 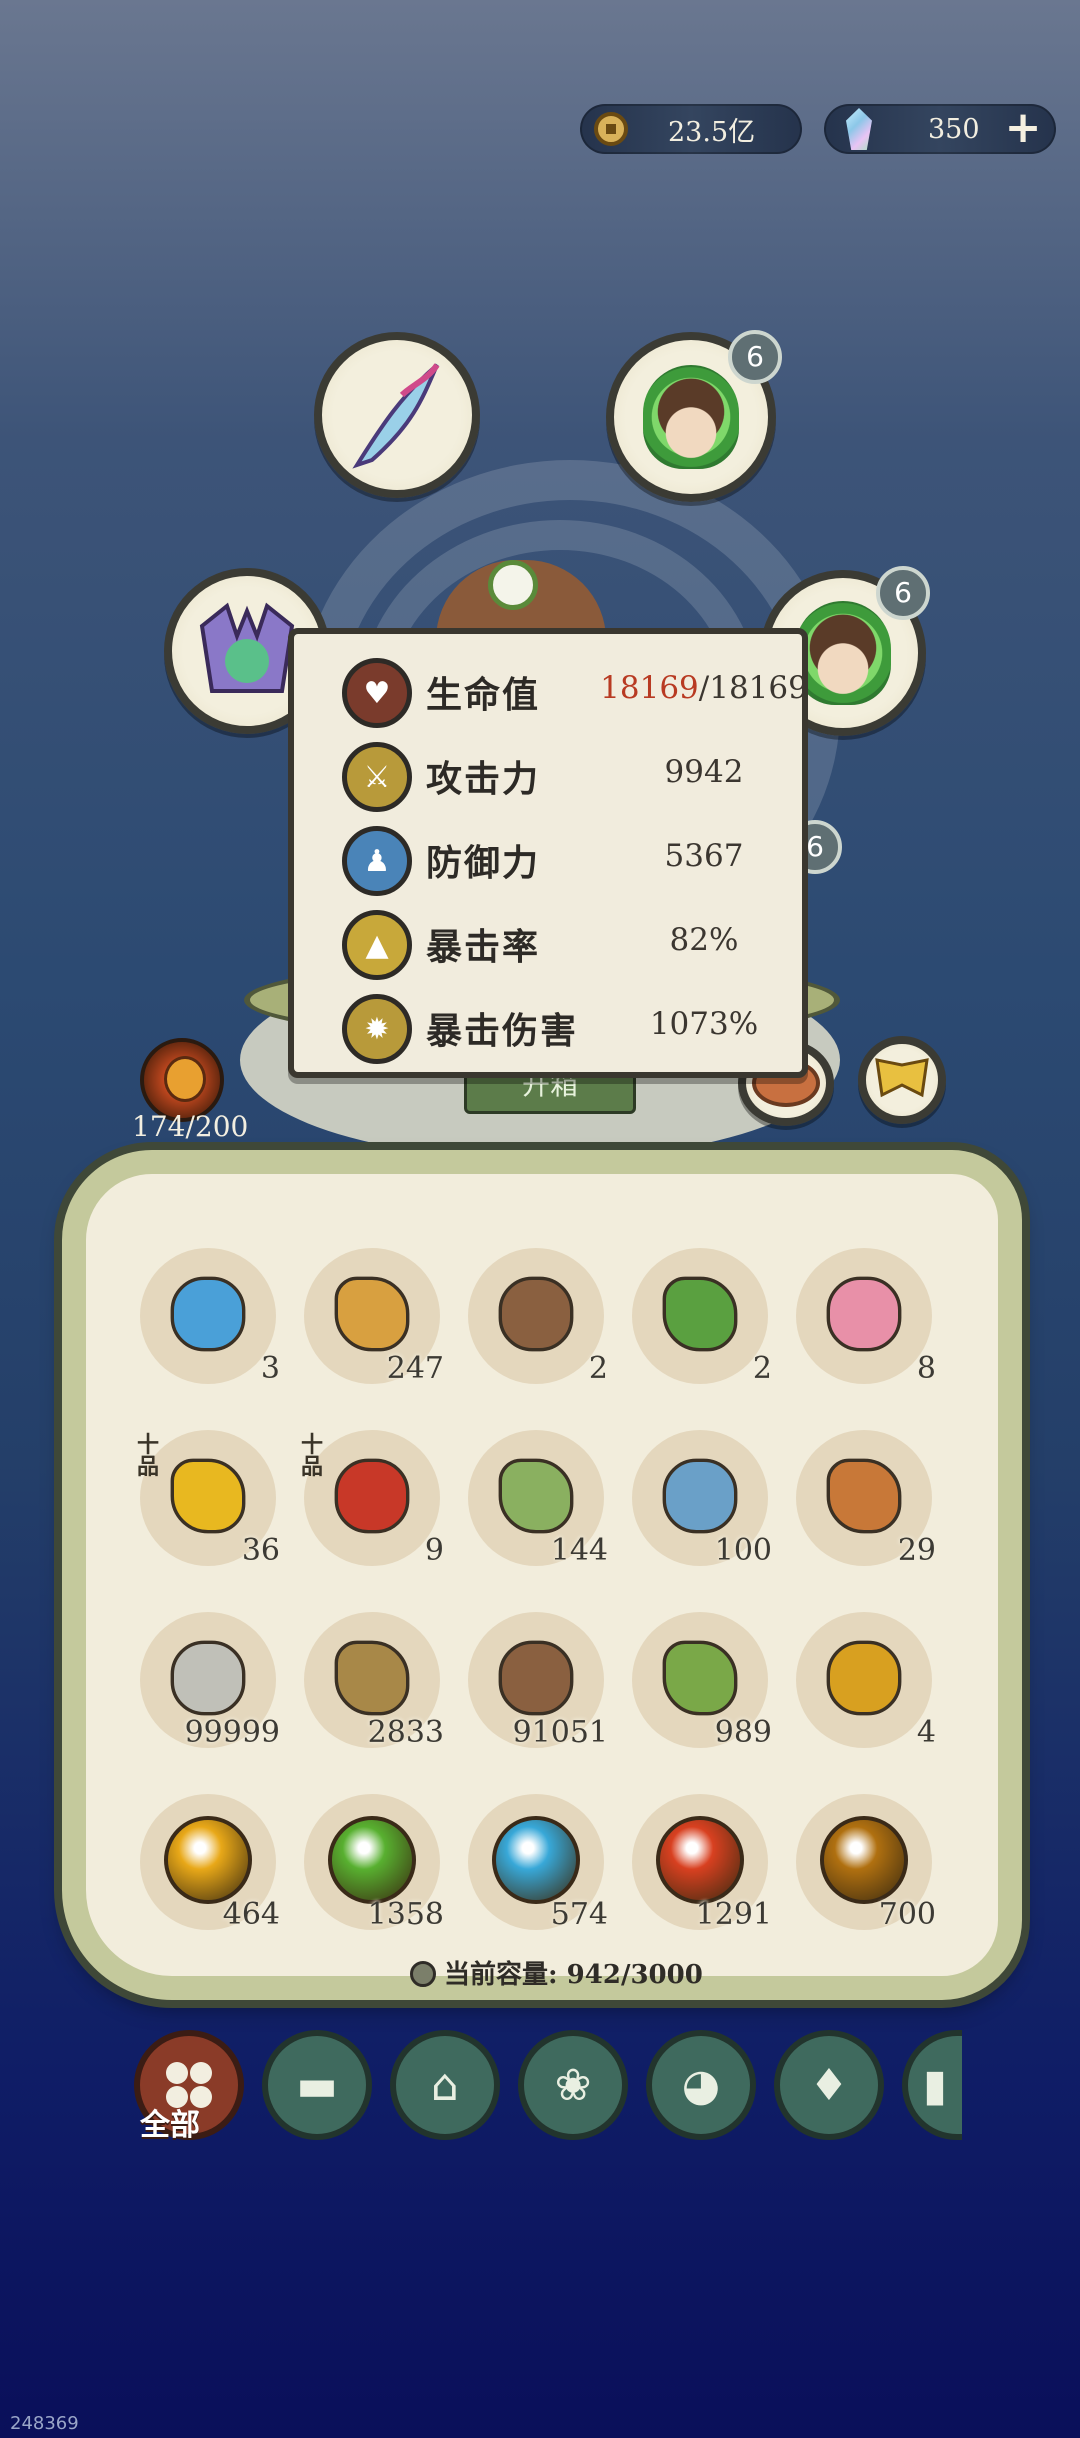 What do you see at coordinates (704, 1024) in the screenshot?
I see `stat-value: 1073%` at bounding box center [704, 1024].